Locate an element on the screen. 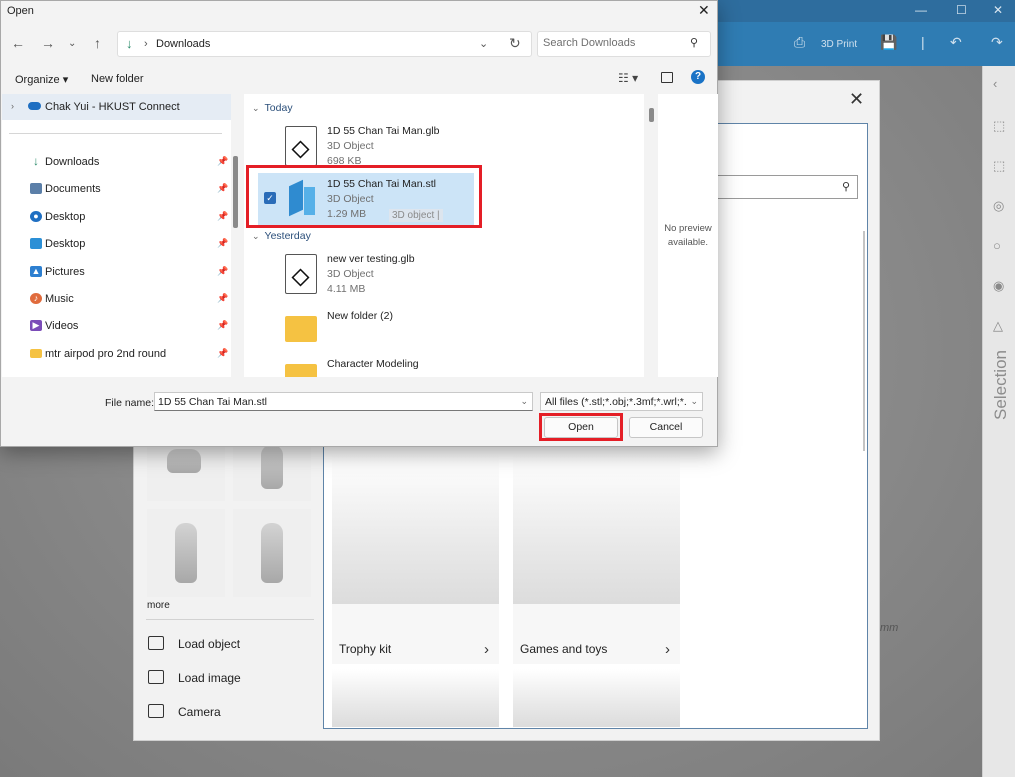  pictures-icon: ▲ is located at coordinates (36, 271).